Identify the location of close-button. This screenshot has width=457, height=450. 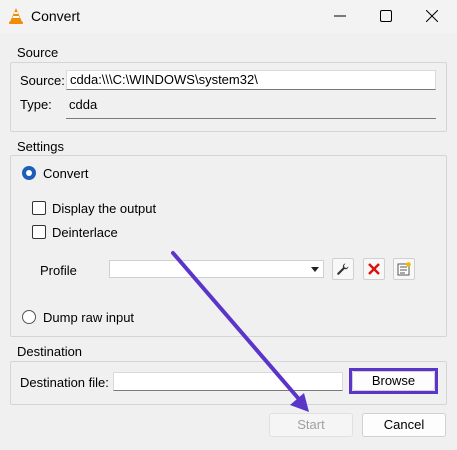
(432, 16).